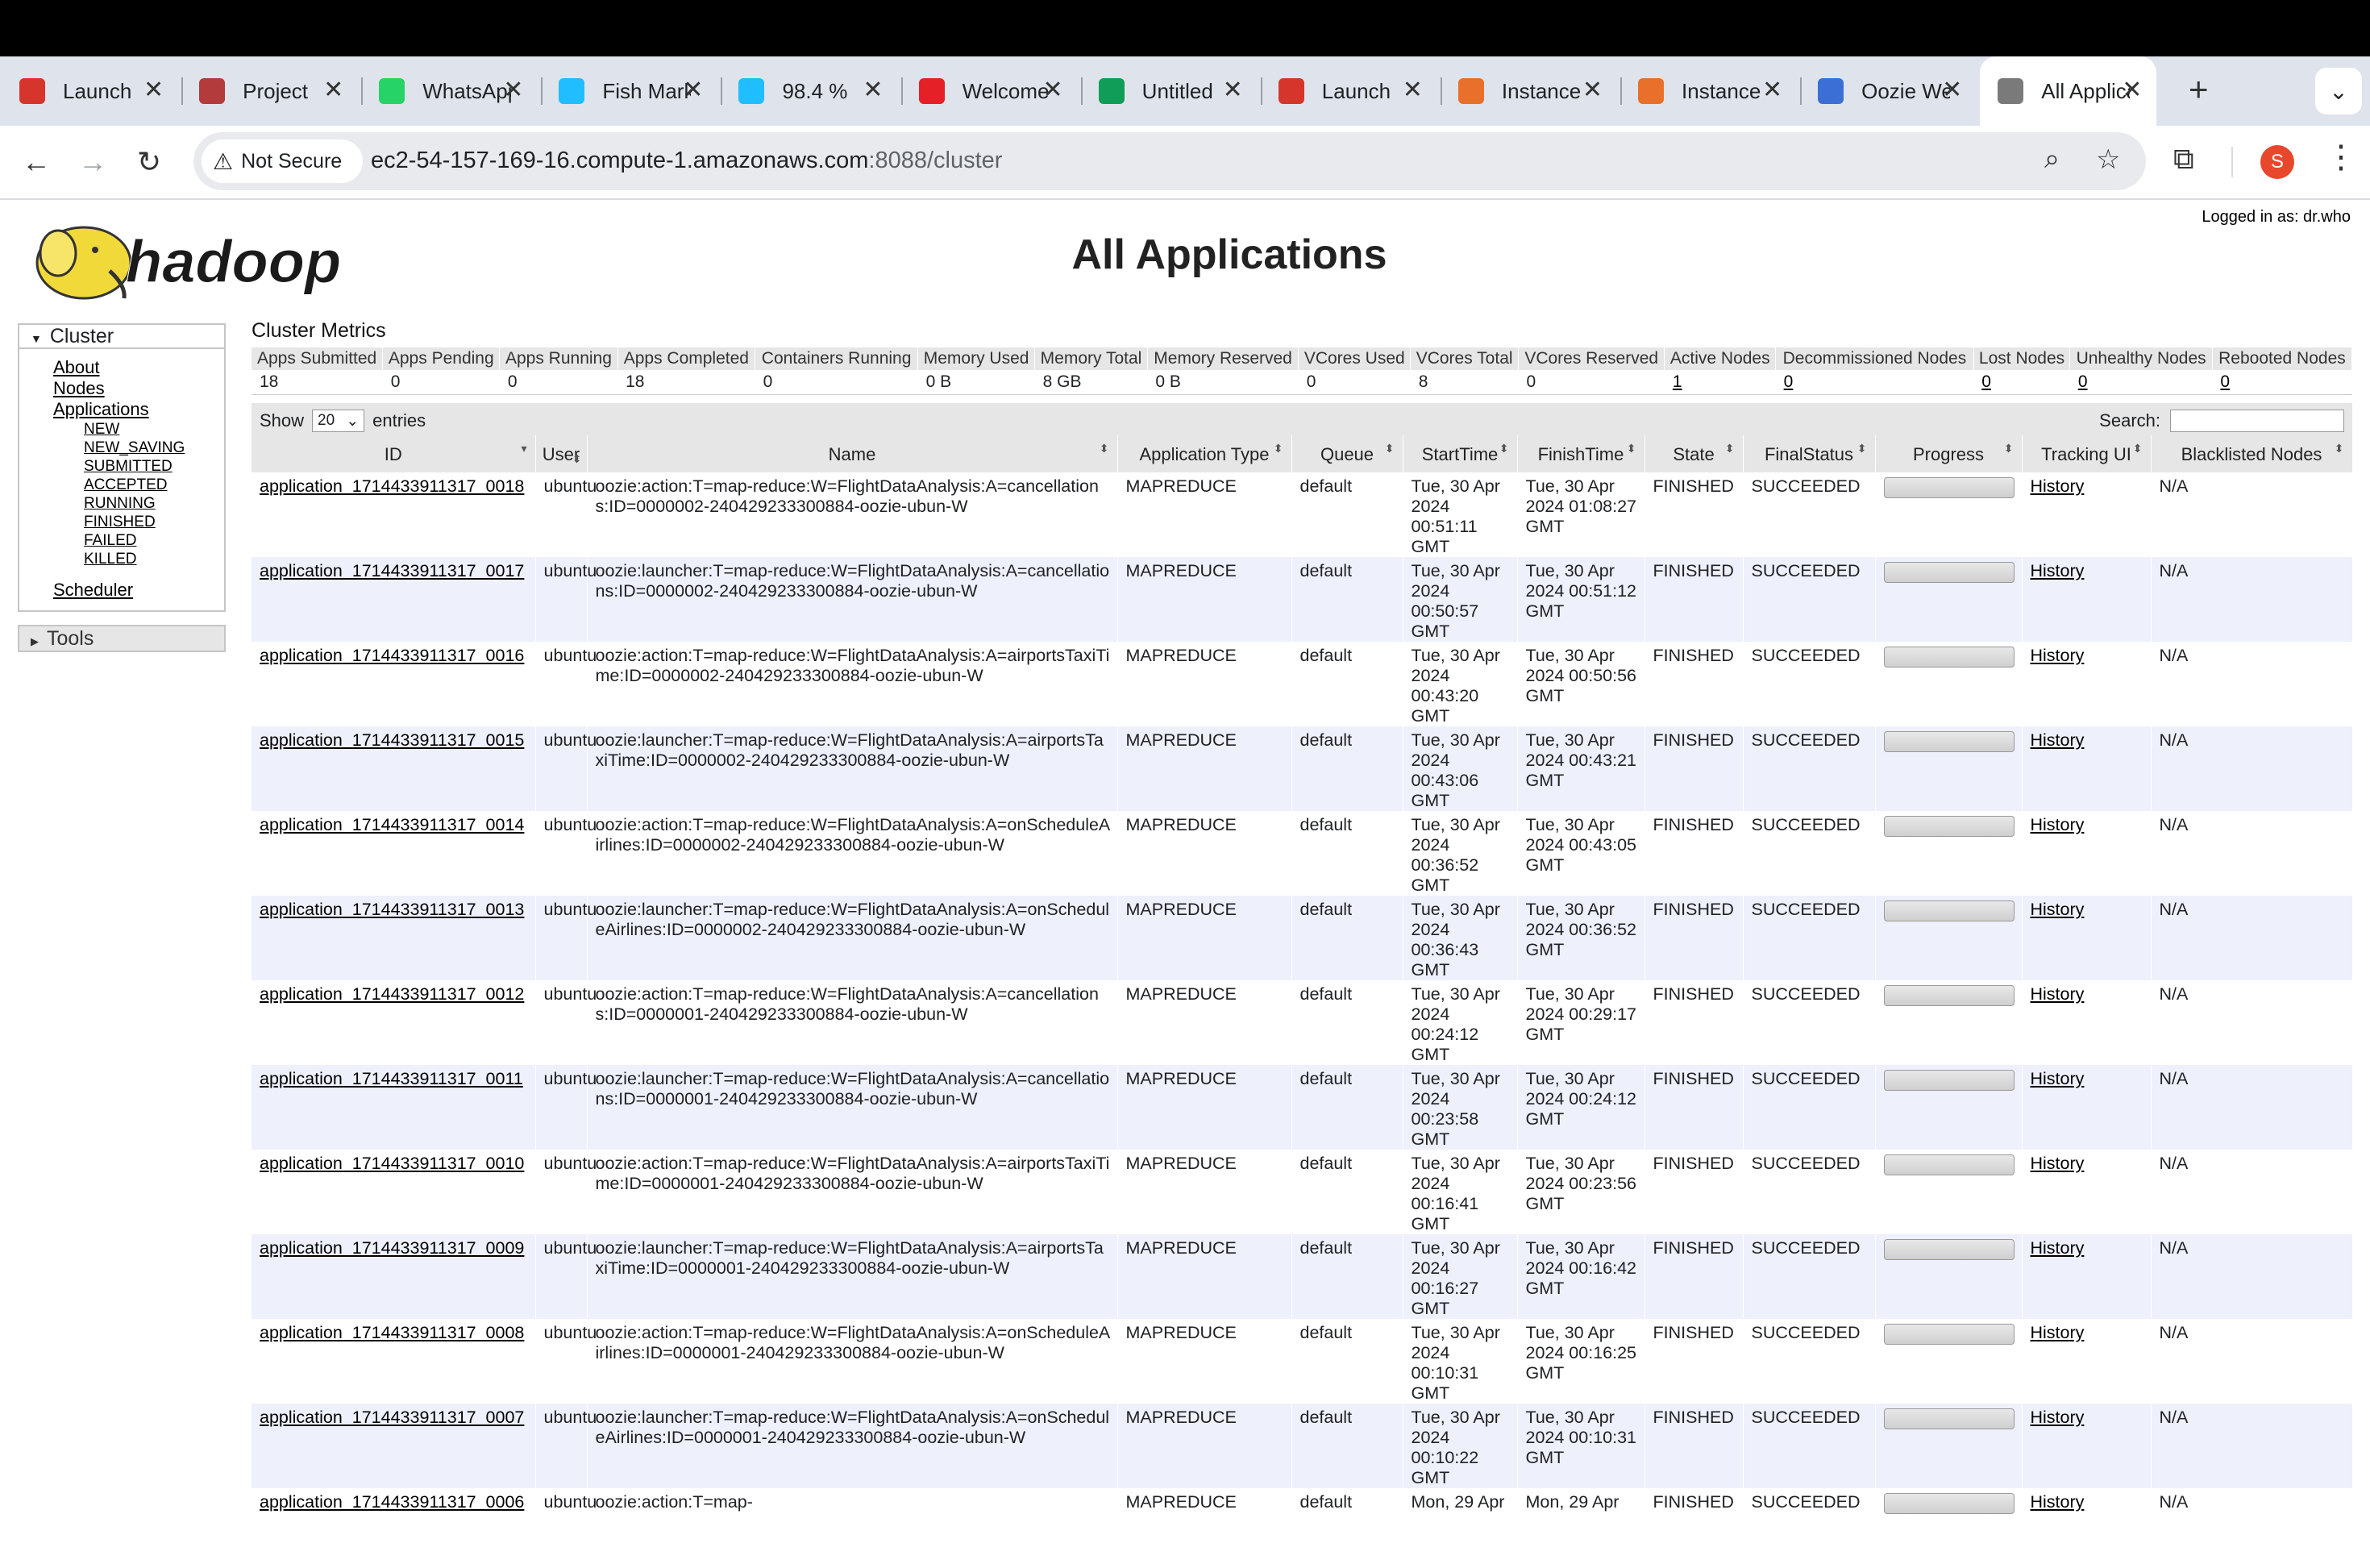 This screenshot has width=2370, height=1568. What do you see at coordinates (1581, 453) in the screenshot?
I see `column-header: FinishTime ⬍` at bounding box center [1581, 453].